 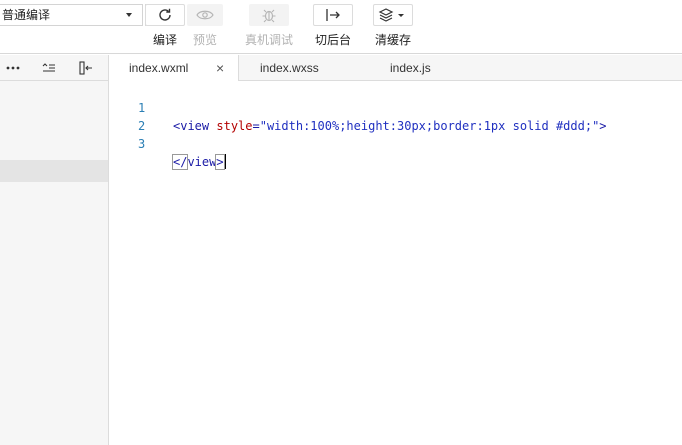 What do you see at coordinates (142, 144) in the screenshot?
I see `line-number: 3` at bounding box center [142, 144].